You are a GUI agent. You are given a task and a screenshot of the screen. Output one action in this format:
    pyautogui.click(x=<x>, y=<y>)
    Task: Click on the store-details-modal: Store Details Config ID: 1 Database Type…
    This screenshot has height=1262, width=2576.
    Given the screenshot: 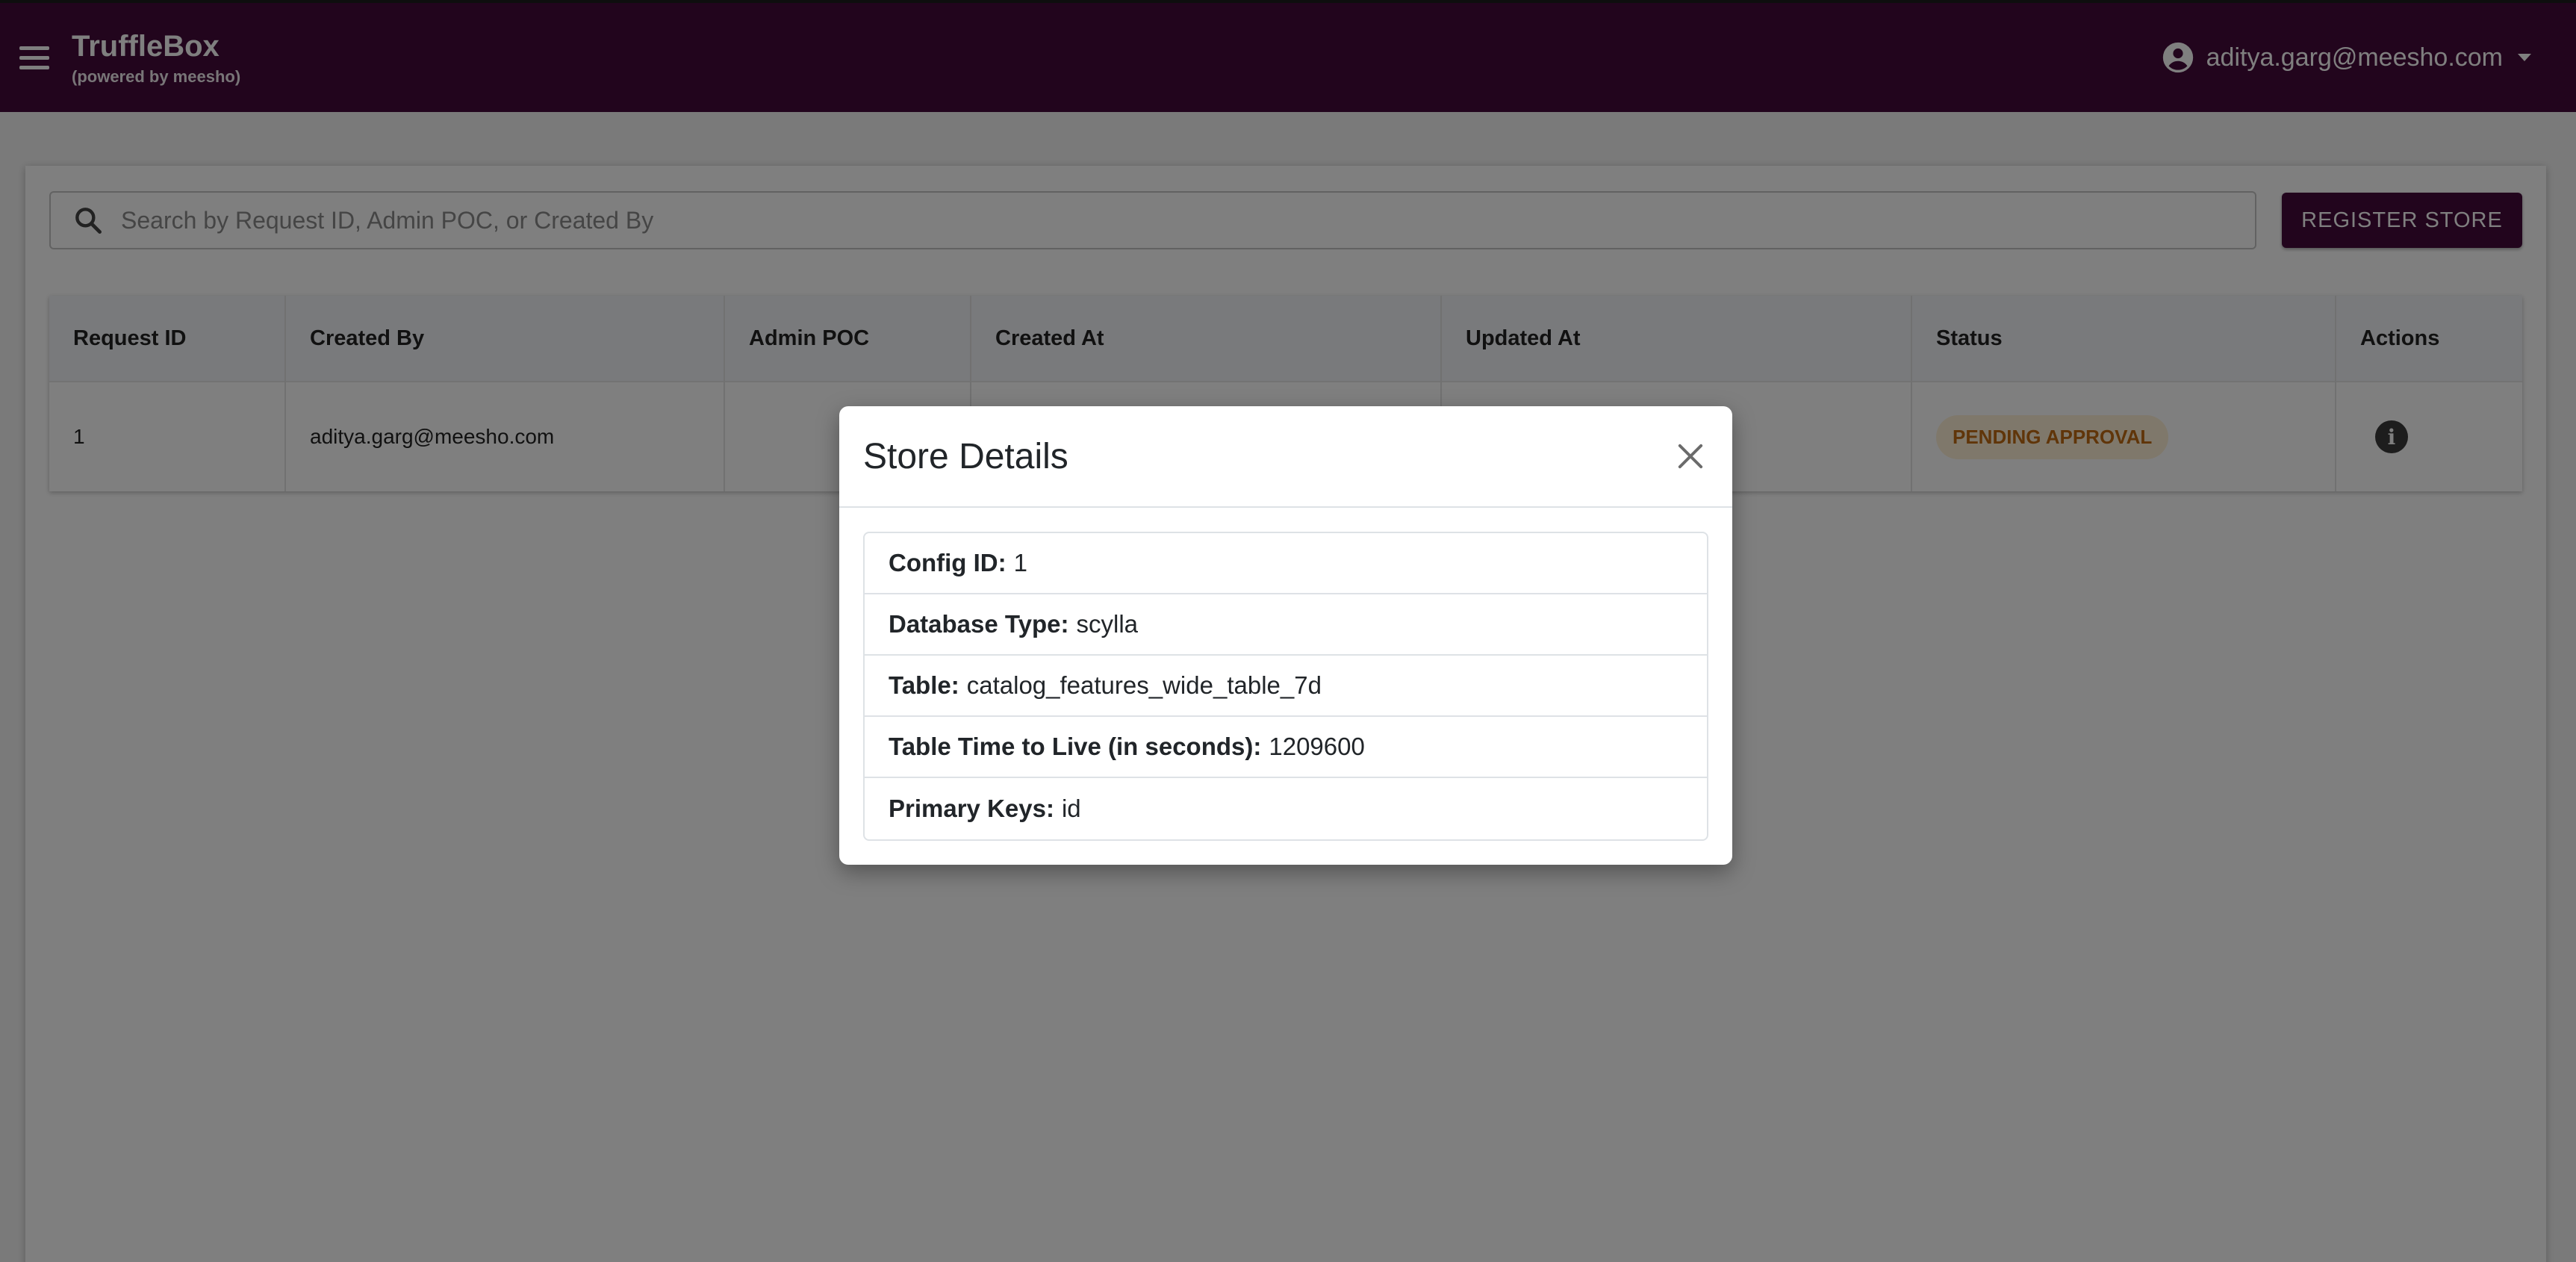 What is the action you would take?
    pyautogui.click(x=1285, y=635)
    